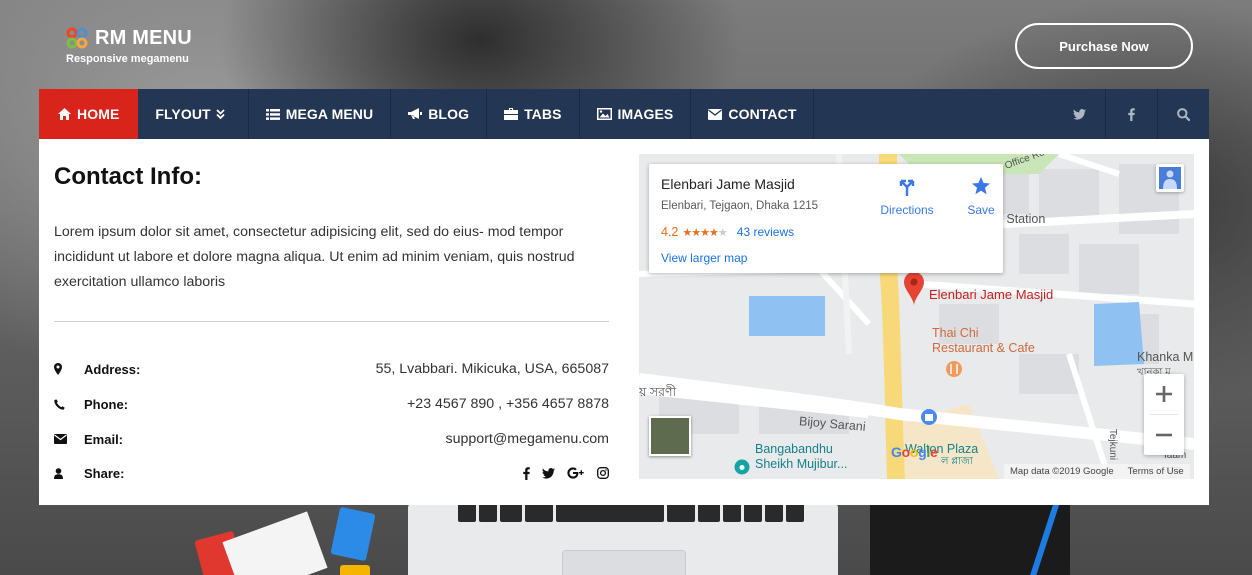  I want to click on google-logo: Google, so click(914, 452).